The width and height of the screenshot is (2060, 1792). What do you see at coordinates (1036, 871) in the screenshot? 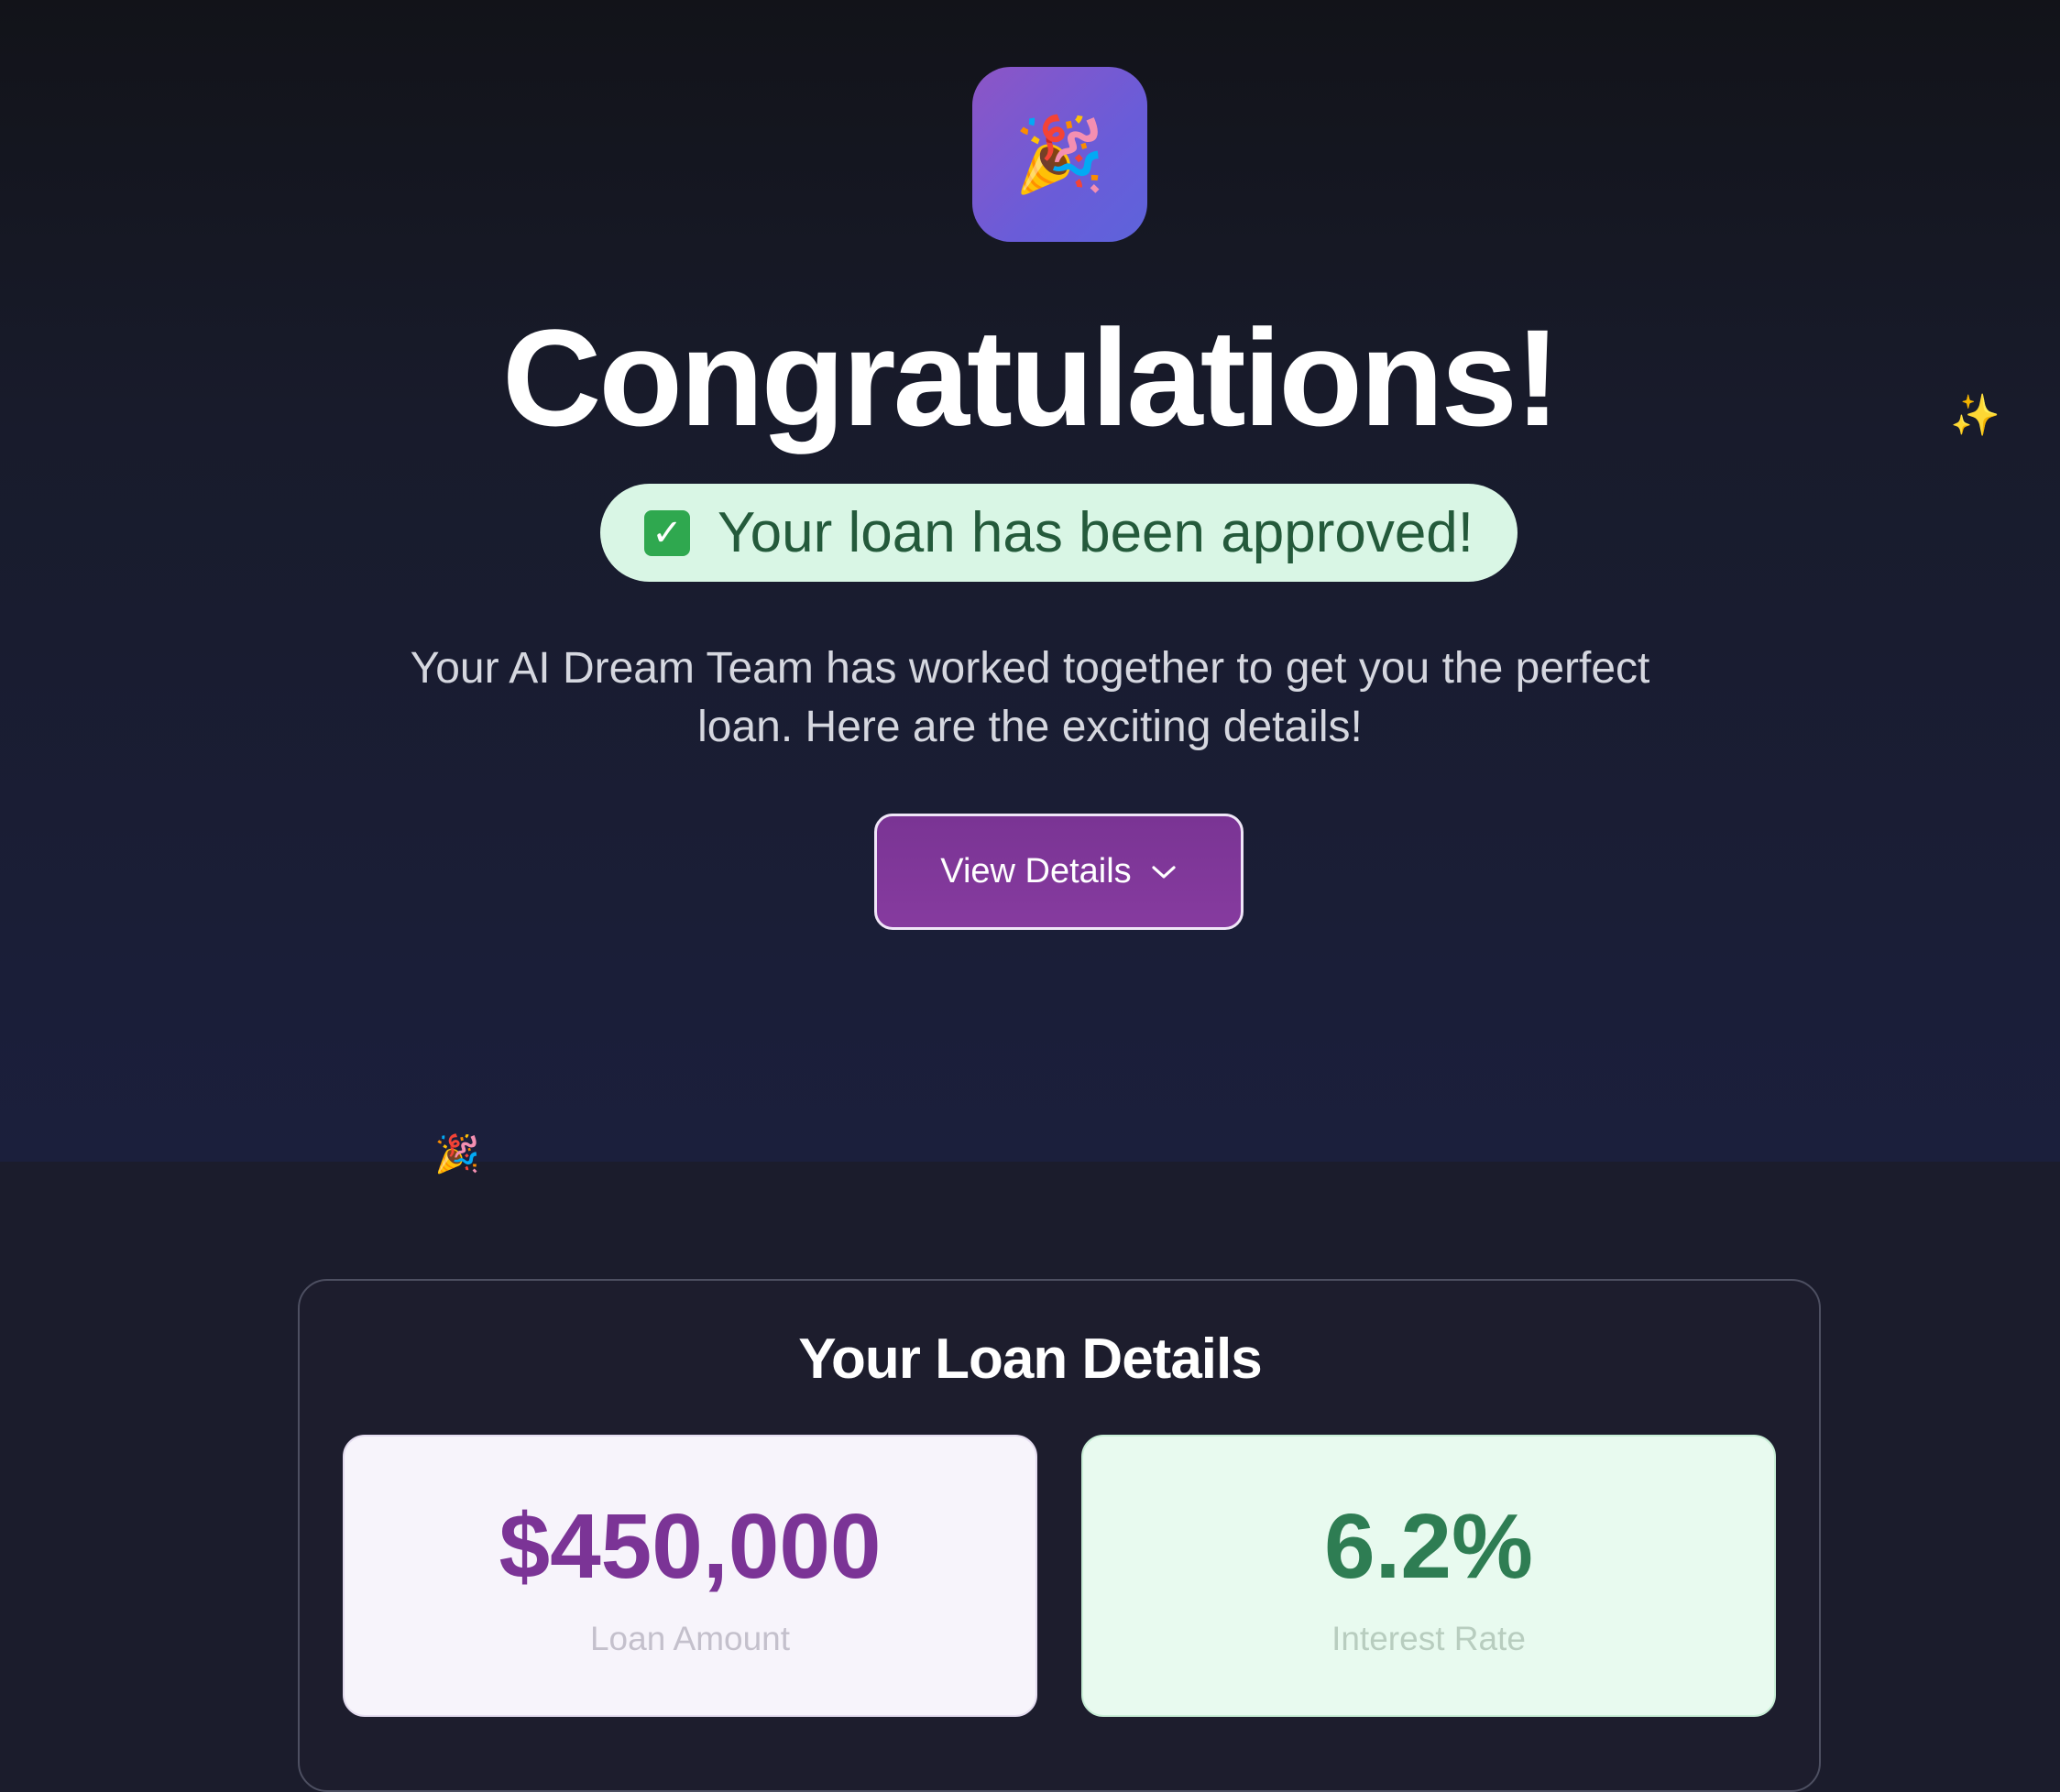
I see `view-details-label: View Details` at bounding box center [1036, 871].